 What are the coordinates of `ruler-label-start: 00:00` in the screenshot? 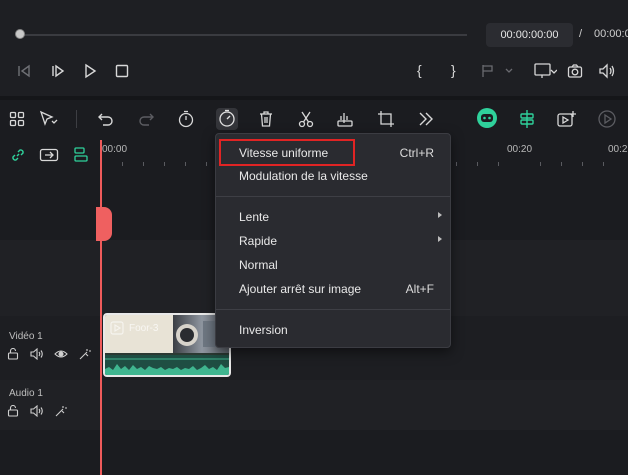 It's located at (115, 149).